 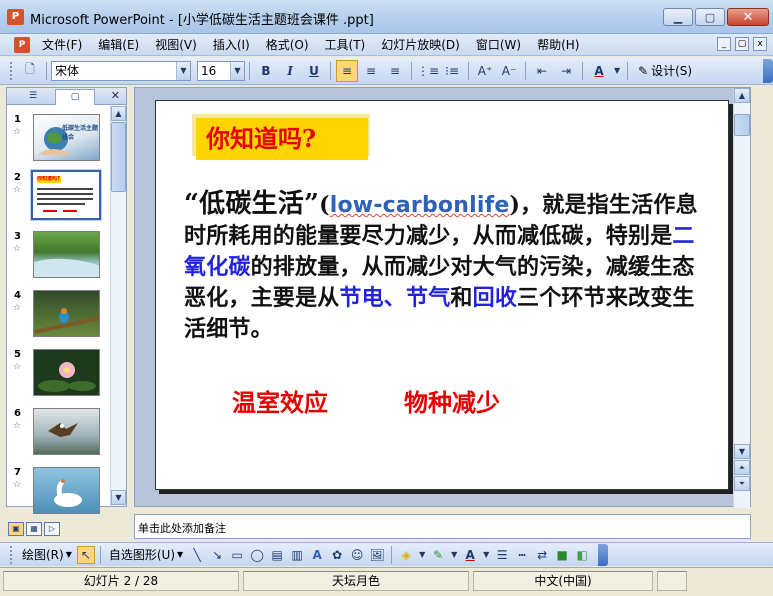 I want to click on line-style-button: ☰, so click(x=502, y=555).